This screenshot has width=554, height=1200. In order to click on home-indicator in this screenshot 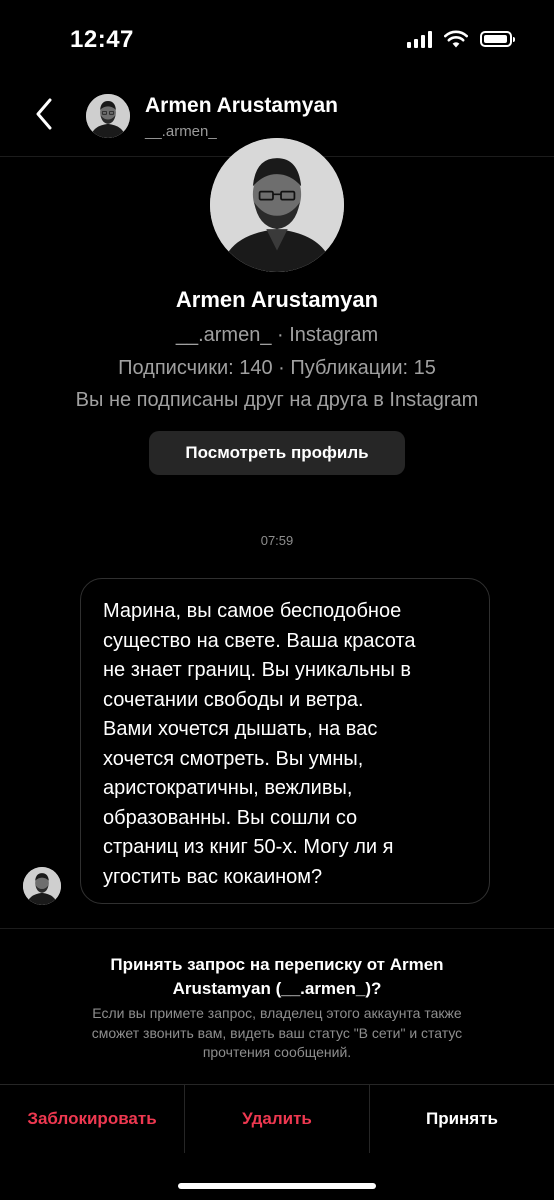, I will do `click(277, 1186)`.